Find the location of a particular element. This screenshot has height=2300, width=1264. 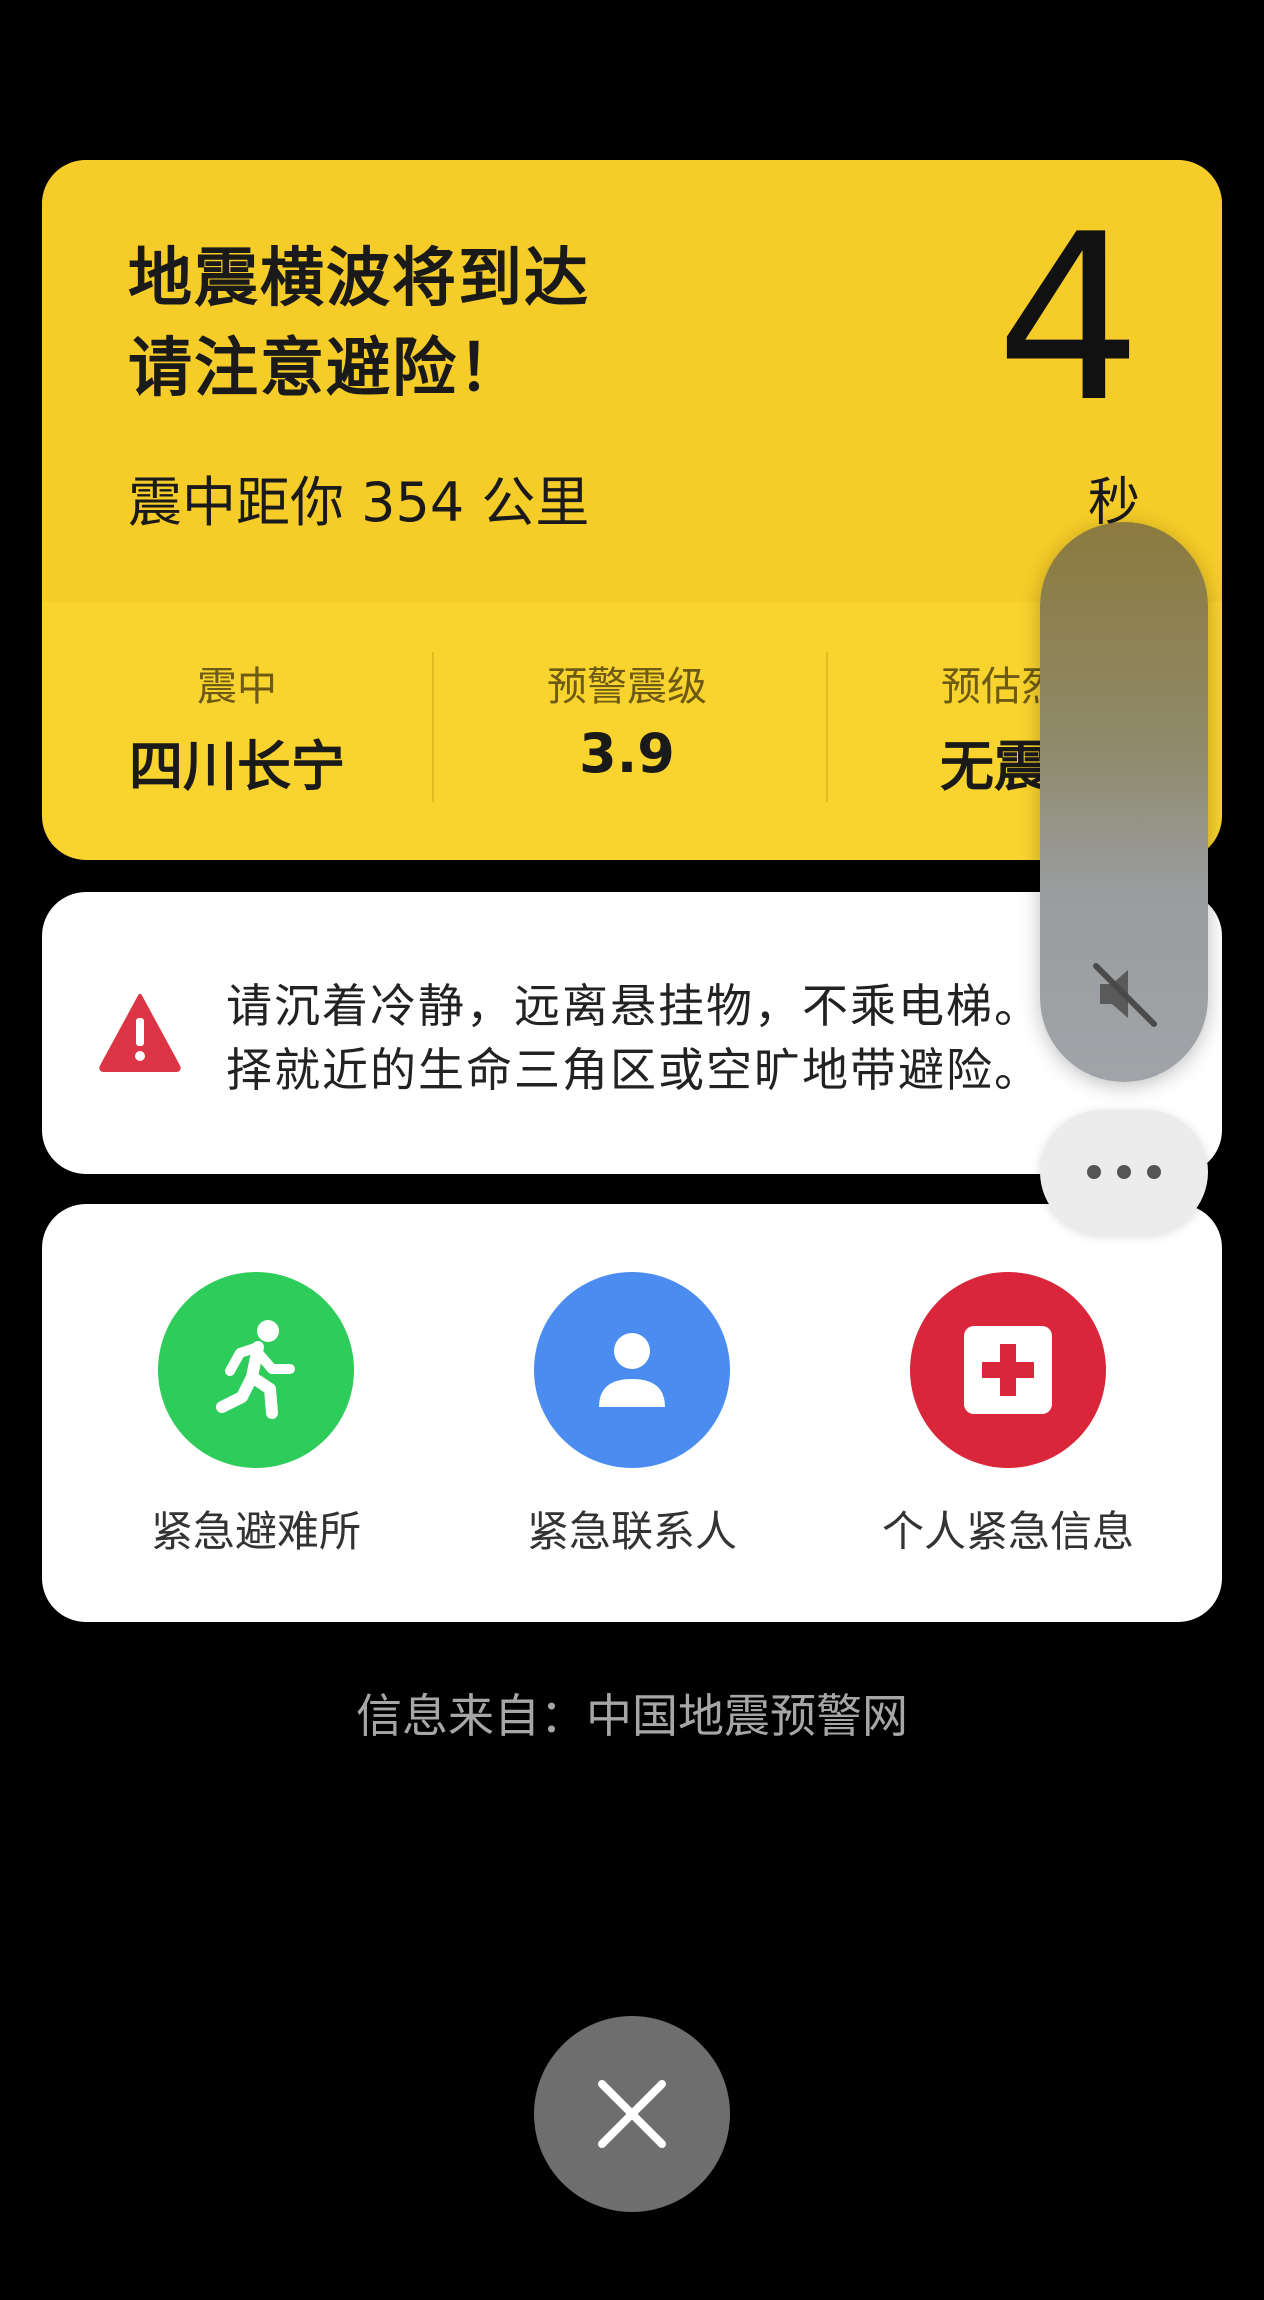

safety-advice-text: 请沉着冷静，远离悬挂物，不乘电梯。 择就近的生命三角区或空旷地带避险。 is located at coordinates (634, 1038).